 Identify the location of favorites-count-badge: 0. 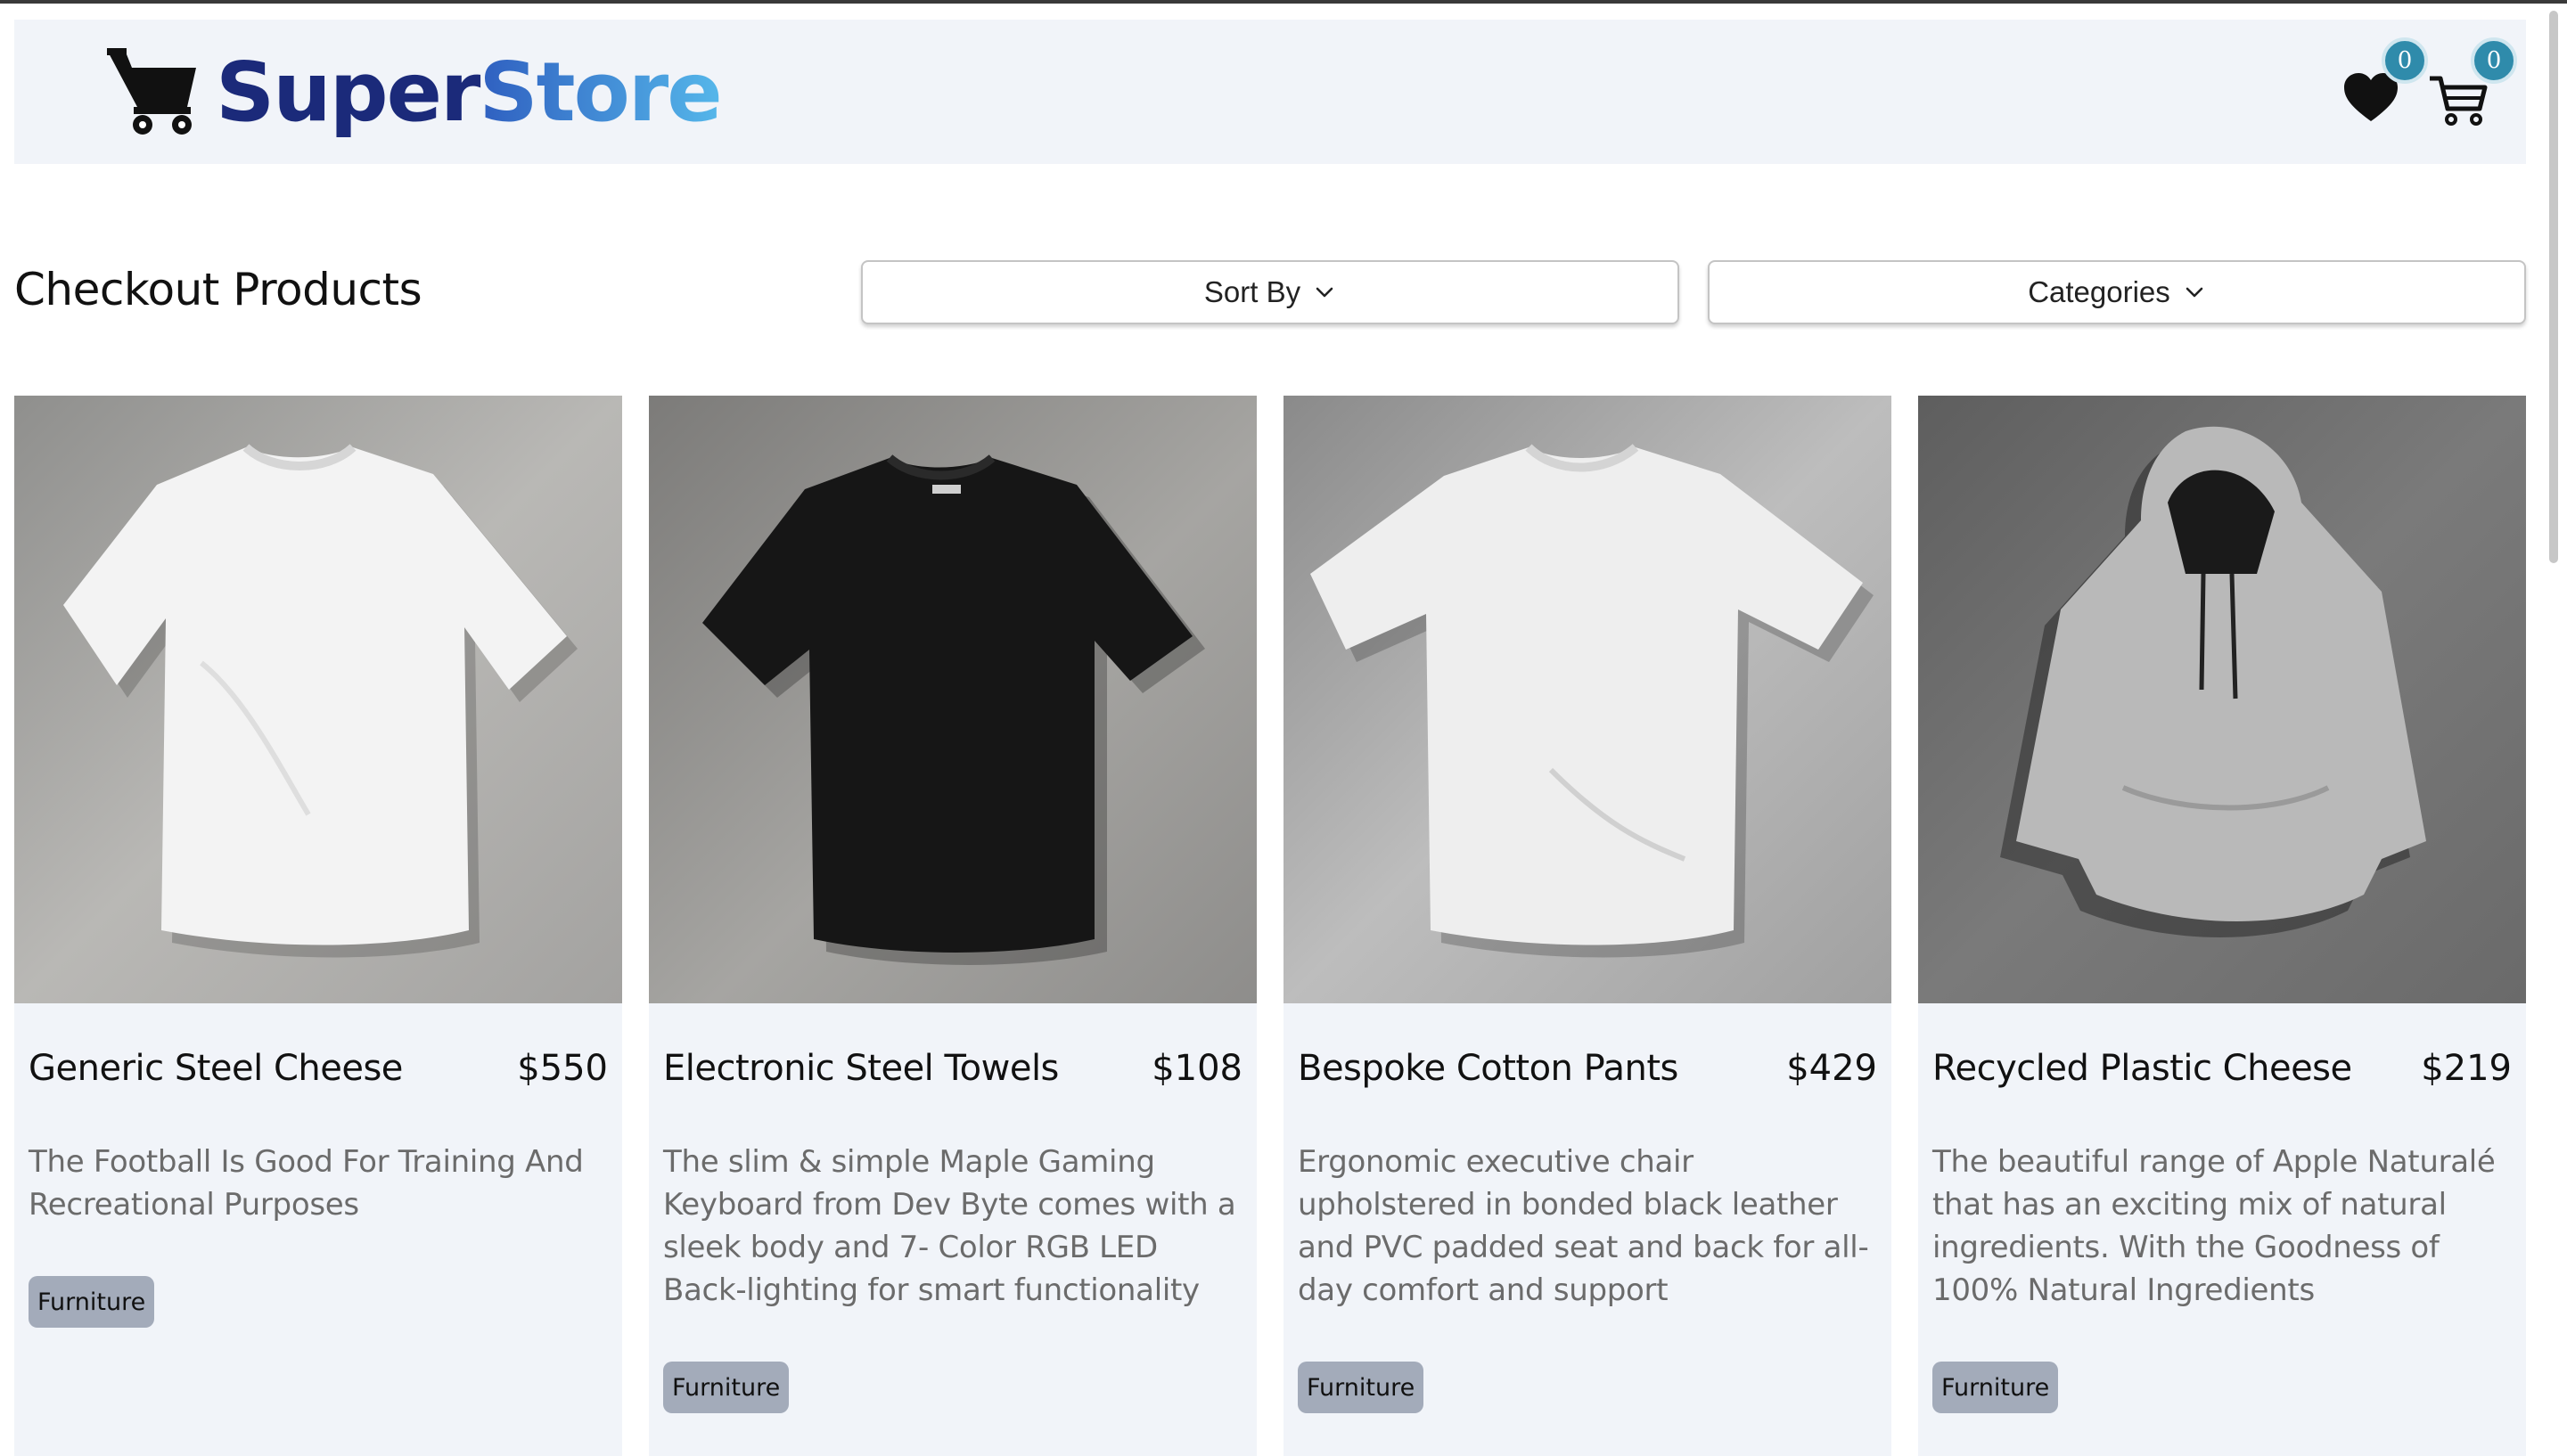
(2405, 61).